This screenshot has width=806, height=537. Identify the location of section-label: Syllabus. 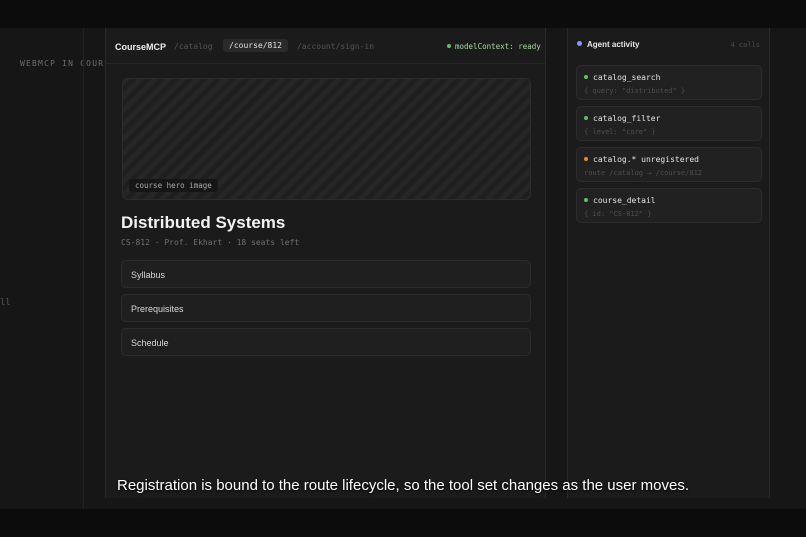
(148, 275).